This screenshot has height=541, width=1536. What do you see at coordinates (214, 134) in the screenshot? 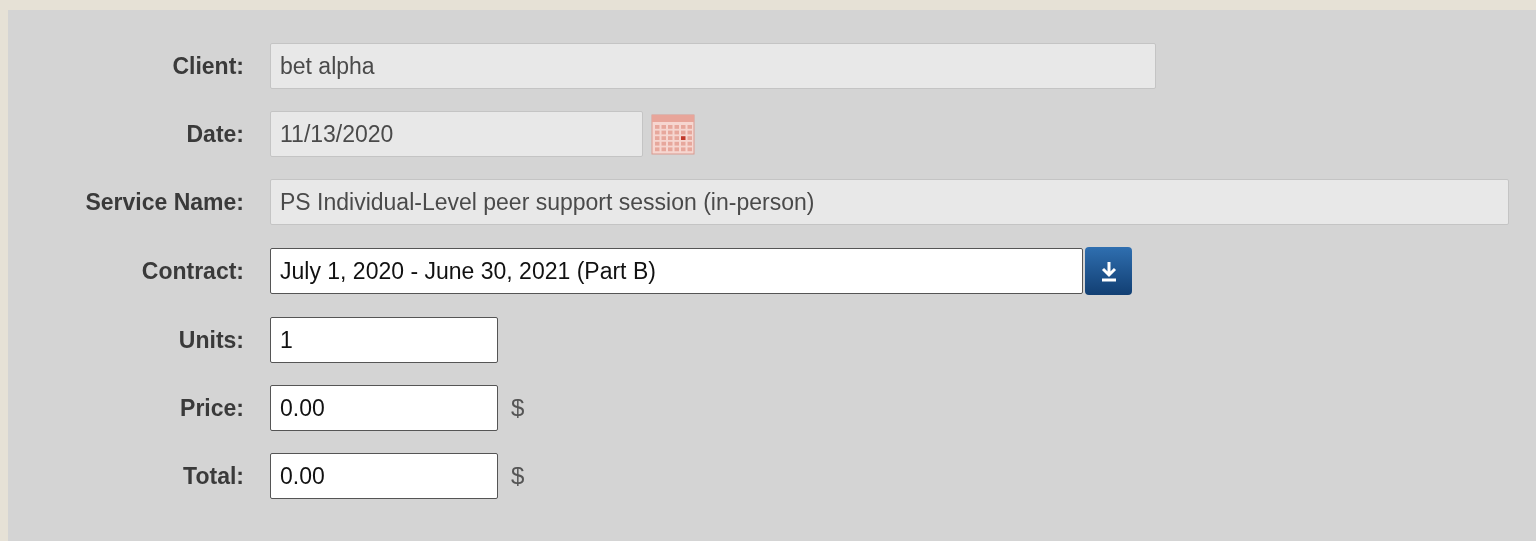
I see `field-label: Date:` at bounding box center [214, 134].